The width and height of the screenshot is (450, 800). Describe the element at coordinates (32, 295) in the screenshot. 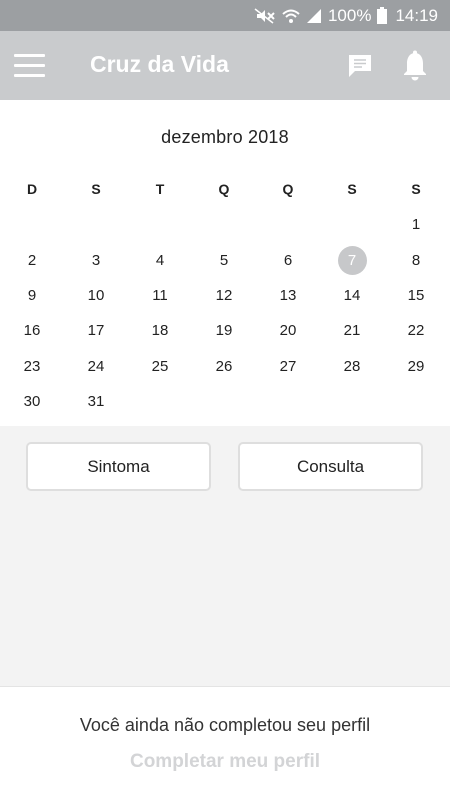

I see `calendar-day: 9` at that location.